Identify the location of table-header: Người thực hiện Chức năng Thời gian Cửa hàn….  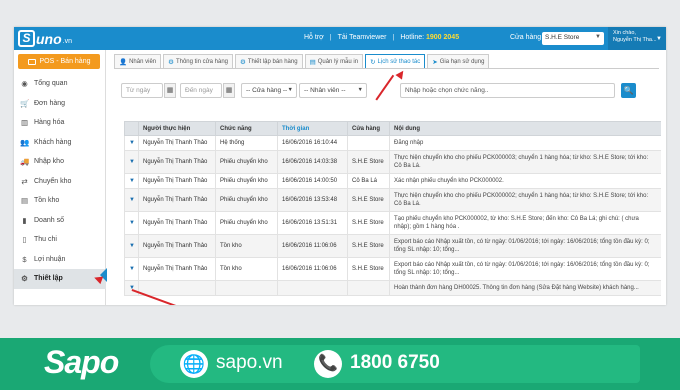
(392, 128).